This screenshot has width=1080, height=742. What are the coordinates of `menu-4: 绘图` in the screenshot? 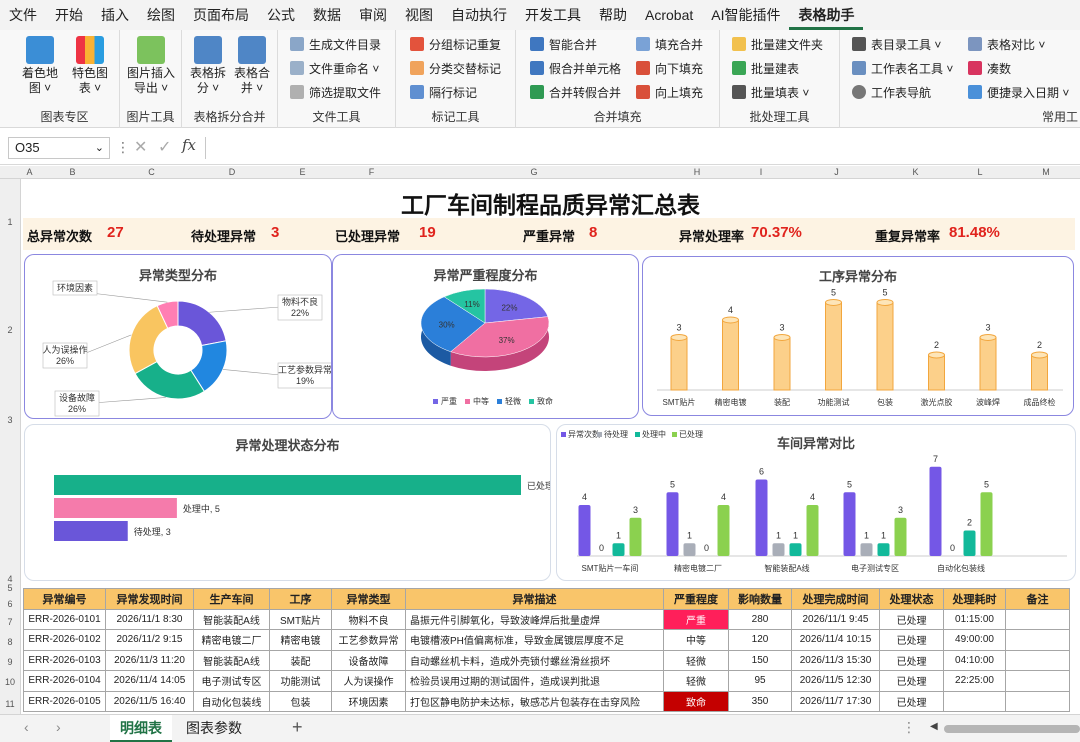 It's located at (161, 15).